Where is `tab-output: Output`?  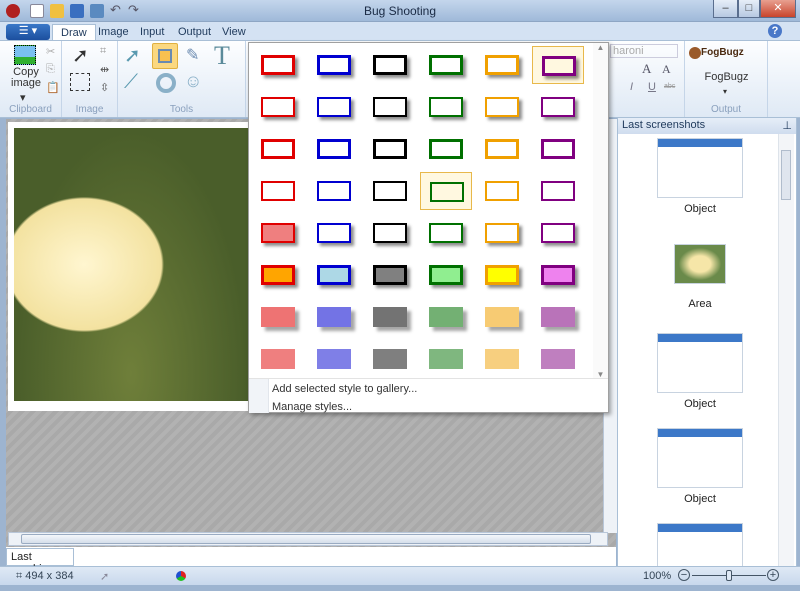 tab-output: Output is located at coordinates (194, 32).